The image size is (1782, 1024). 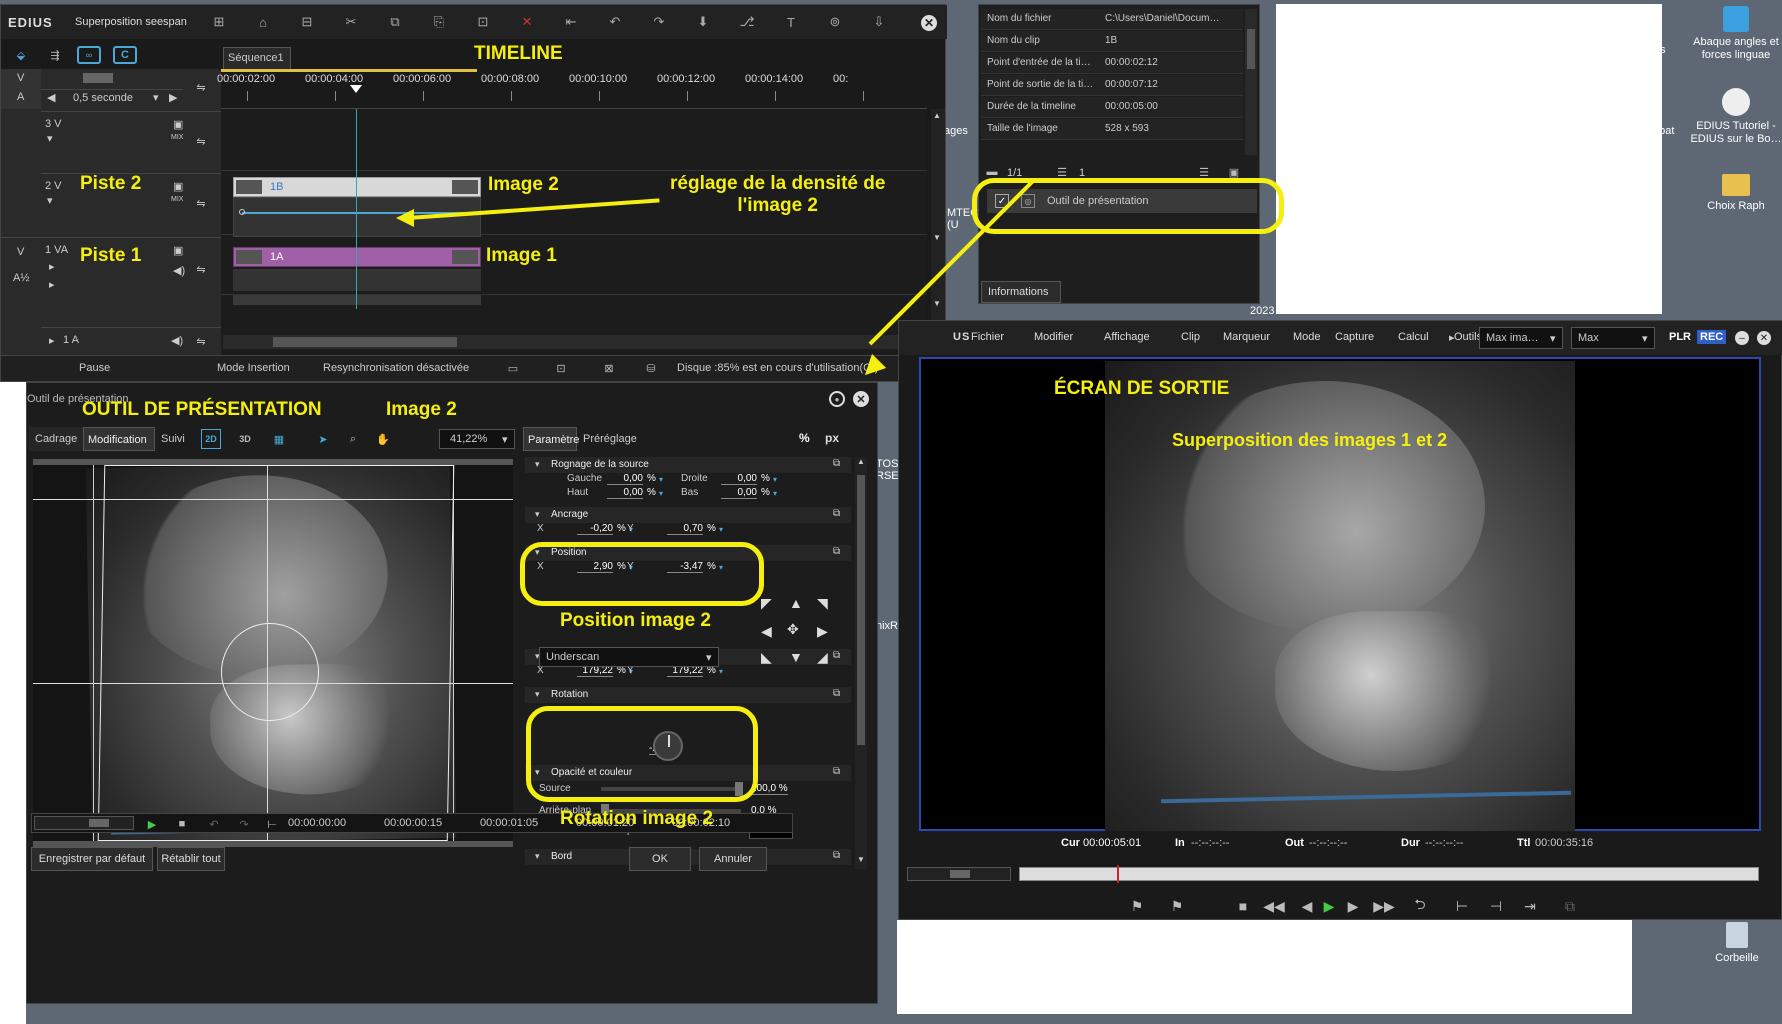 What do you see at coordinates (703, 22) in the screenshot?
I see `render-icon: ⬇` at bounding box center [703, 22].